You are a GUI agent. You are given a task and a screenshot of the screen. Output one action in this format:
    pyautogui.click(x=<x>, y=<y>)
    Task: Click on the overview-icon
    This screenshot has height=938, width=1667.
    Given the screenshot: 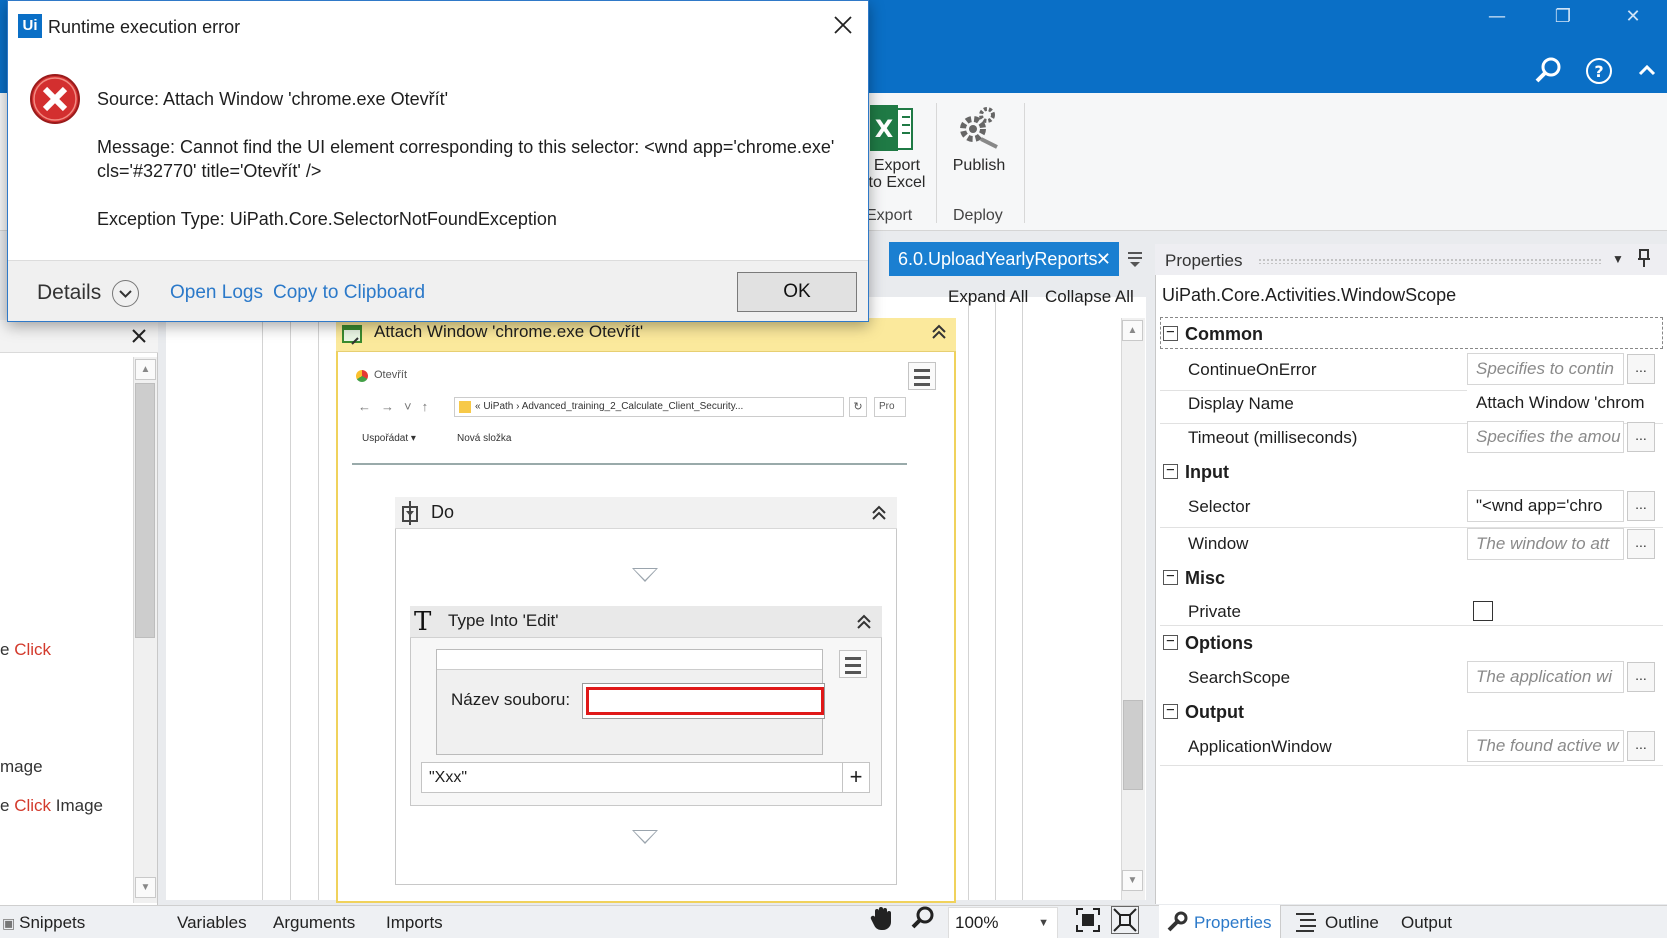 What is the action you would take?
    pyautogui.click(x=1125, y=920)
    